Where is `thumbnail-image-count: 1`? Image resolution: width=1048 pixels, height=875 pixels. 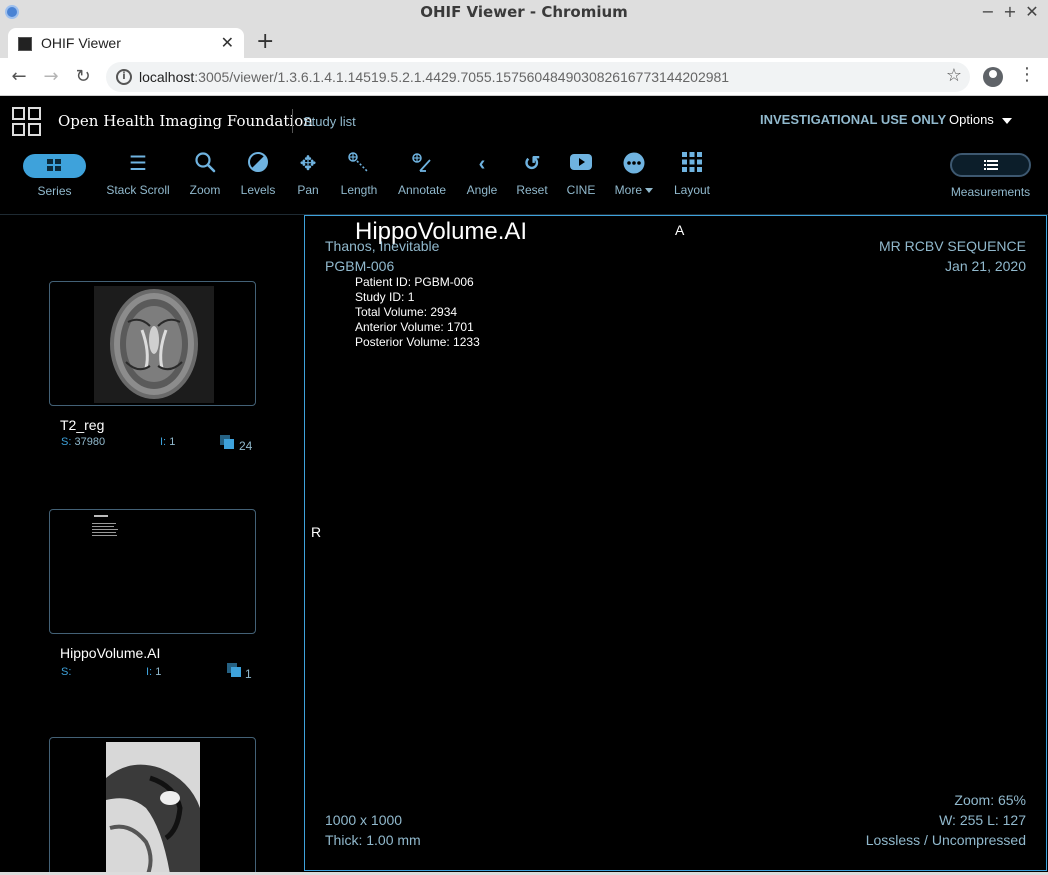
thumbnail-image-count: 1 is located at coordinates (248, 674).